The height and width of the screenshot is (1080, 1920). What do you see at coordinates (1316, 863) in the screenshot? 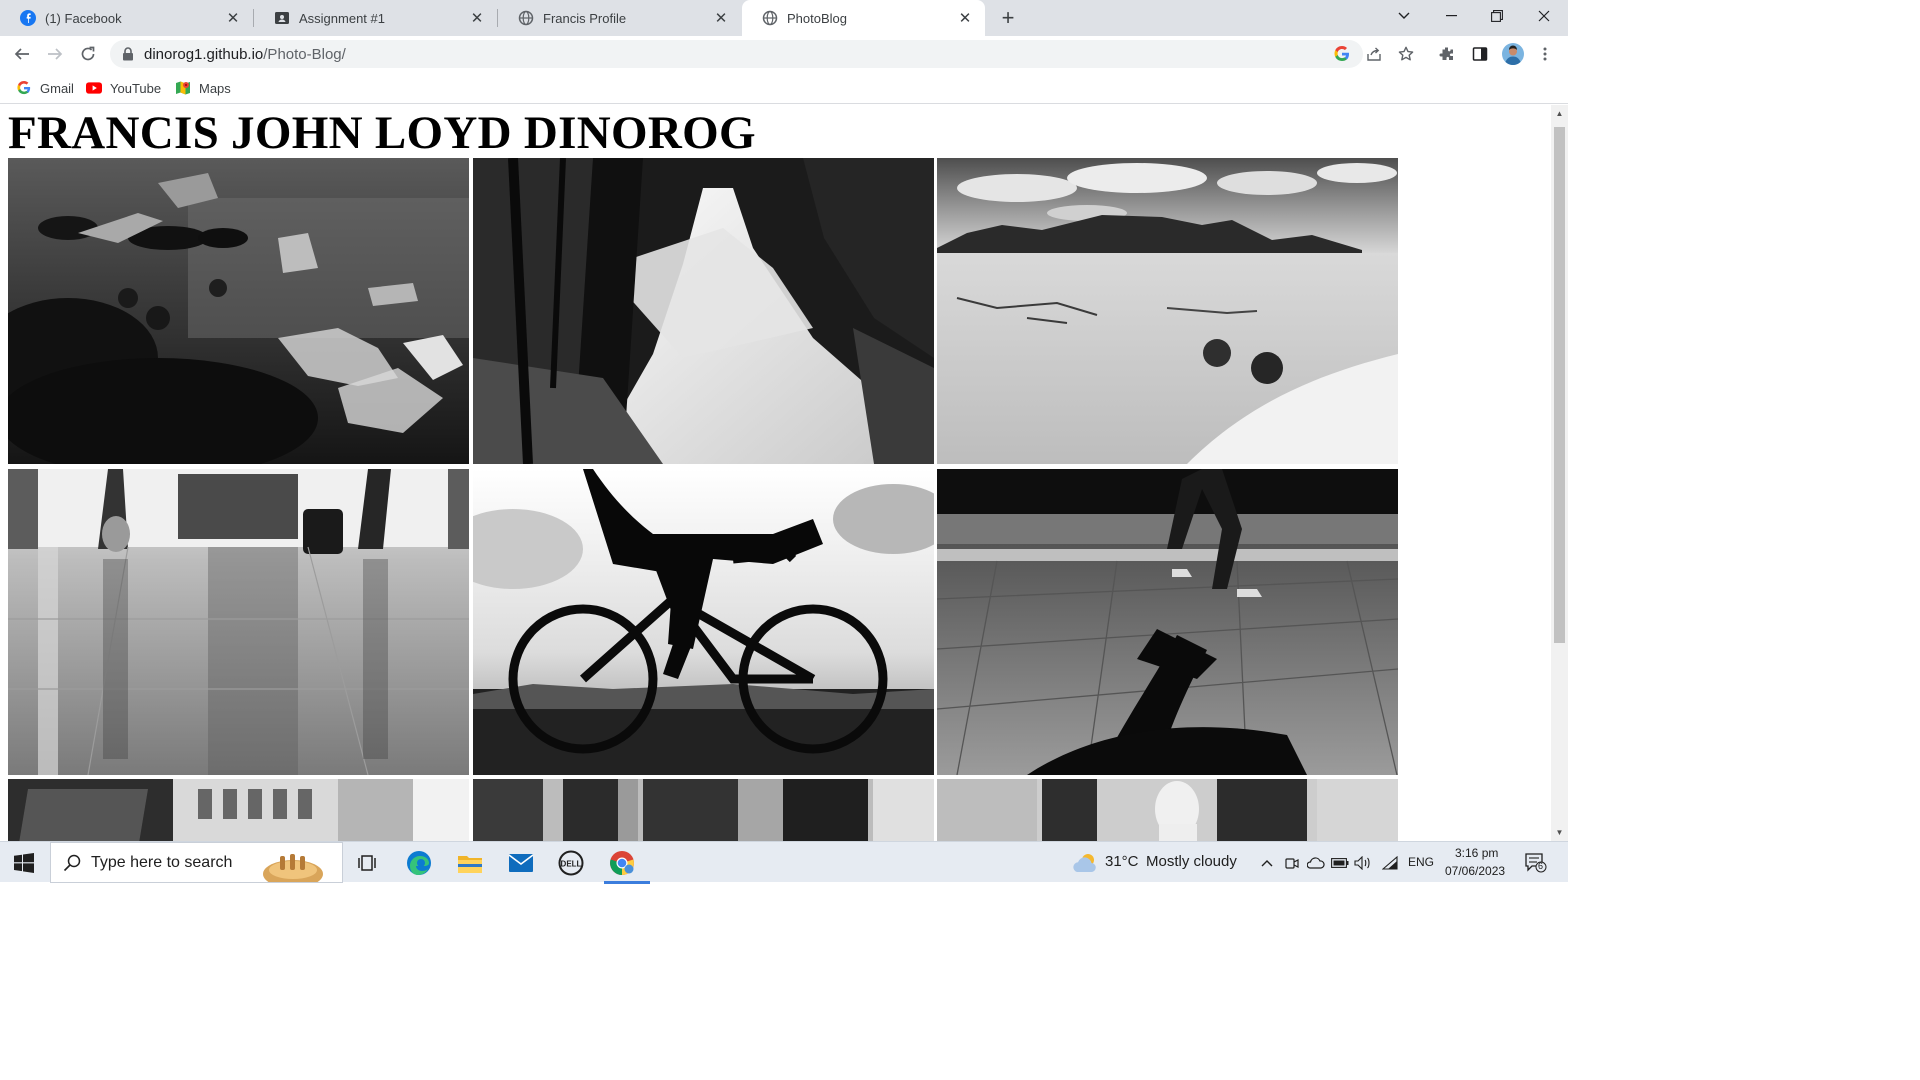
I see `onedrive-sync-icon` at bounding box center [1316, 863].